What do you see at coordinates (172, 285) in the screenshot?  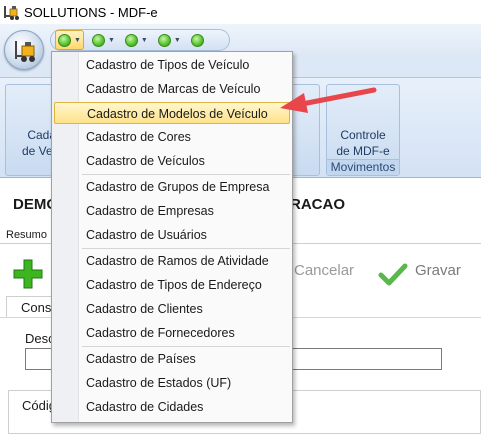 I see `menu-item-tipos-endereco: Cadastro de Tipos de Endereço` at bounding box center [172, 285].